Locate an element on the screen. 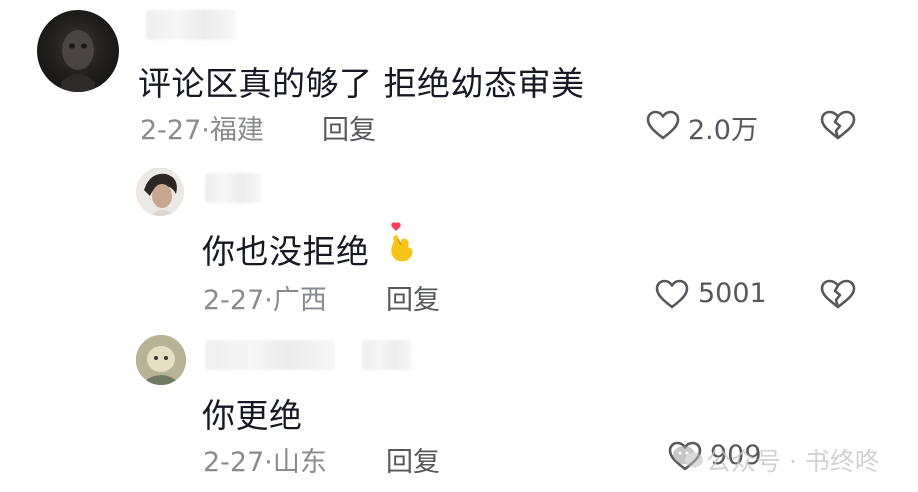 This screenshot has height=492, width=918. comment-meta: 2-27·山东 is located at coordinates (265, 459).